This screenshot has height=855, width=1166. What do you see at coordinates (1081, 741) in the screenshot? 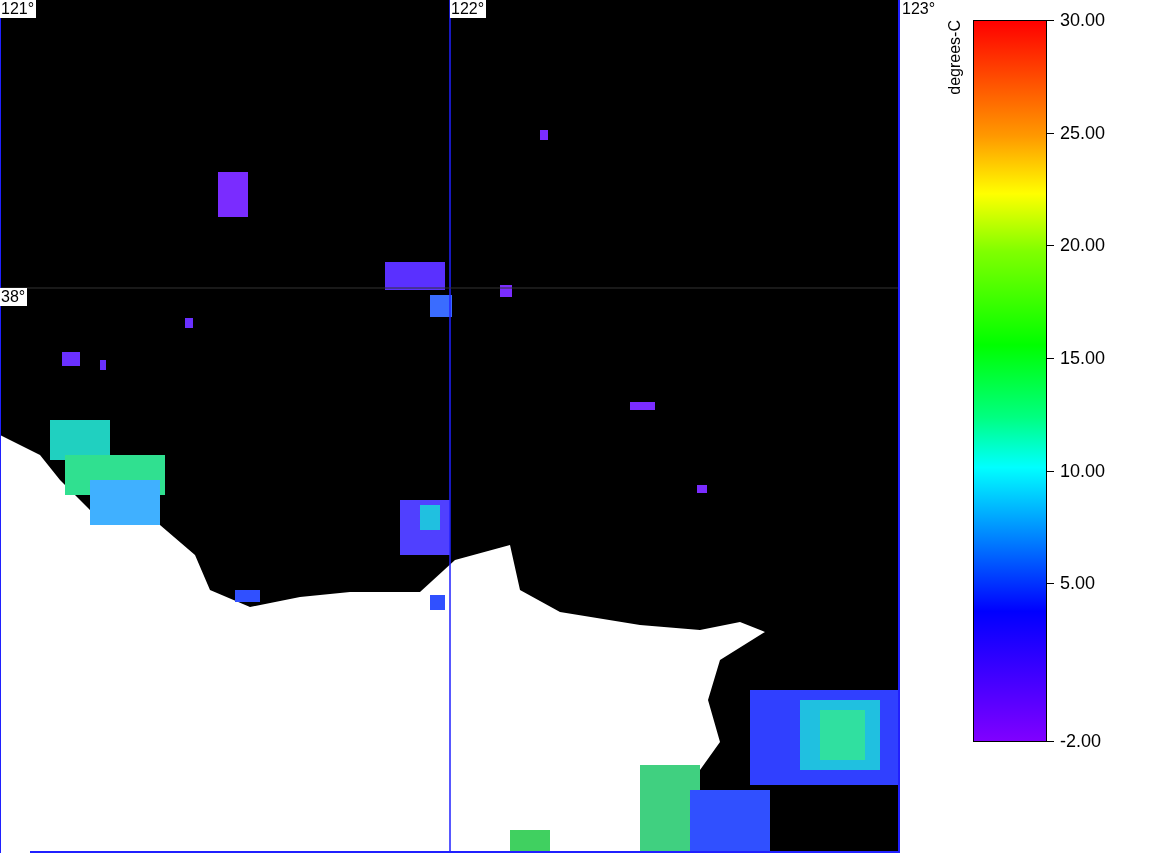
I see `colorbar-tick-label: -2.00` at bounding box center [1081, 741].